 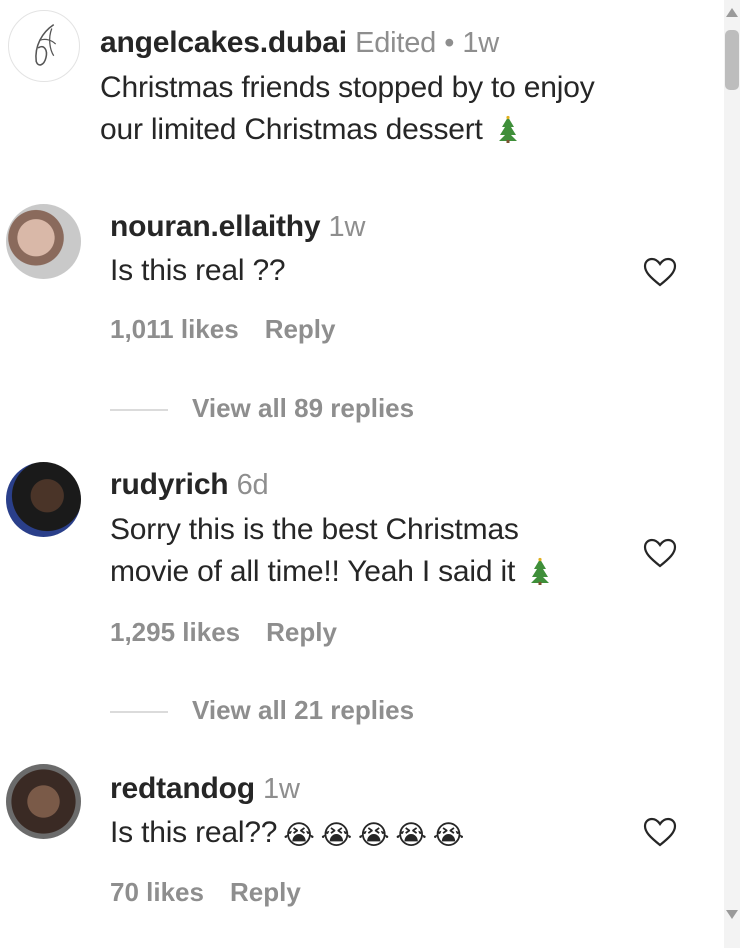 I want to click on comment-time: 6d, so click(x=253, y=485).